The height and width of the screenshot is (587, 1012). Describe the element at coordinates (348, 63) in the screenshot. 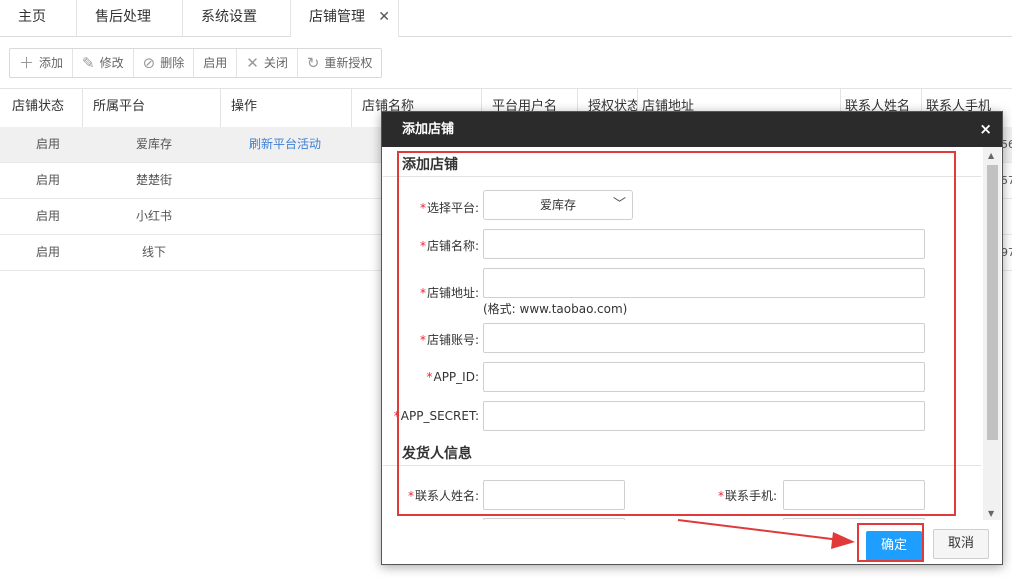

I see `reauthorize-label: 重新授权` at that location.